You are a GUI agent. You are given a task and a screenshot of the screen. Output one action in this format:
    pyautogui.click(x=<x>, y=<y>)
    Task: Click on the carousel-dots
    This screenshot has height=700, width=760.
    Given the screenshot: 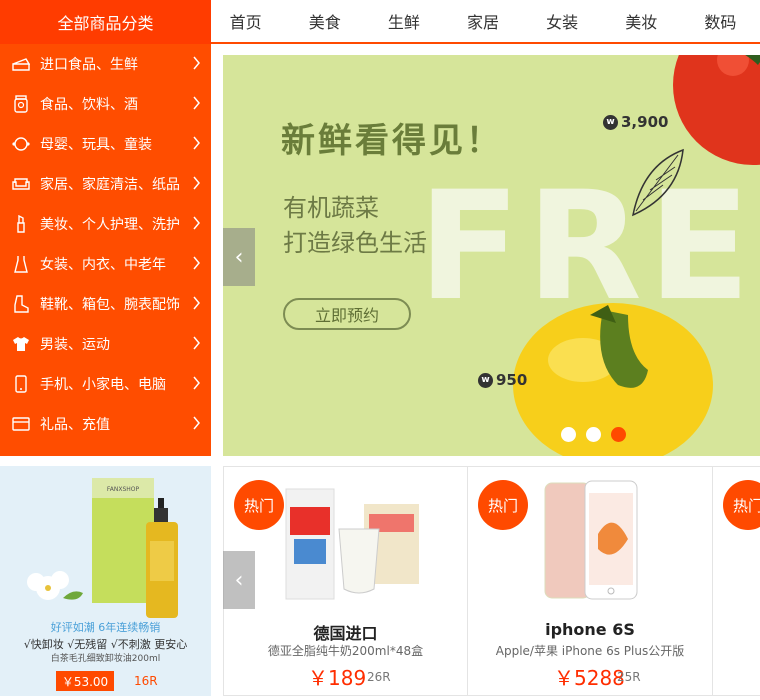 What is the action you would take?
    pyautogui.click(x=593, y=434)
    